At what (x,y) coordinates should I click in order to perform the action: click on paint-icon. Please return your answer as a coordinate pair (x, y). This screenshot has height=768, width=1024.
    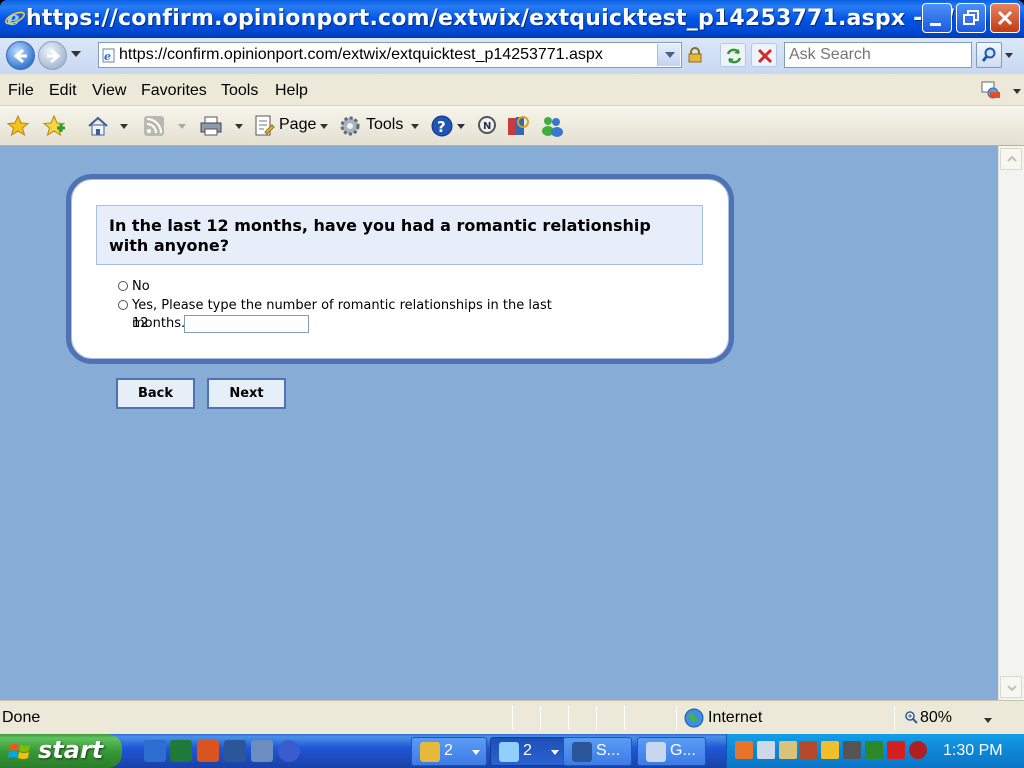
    Looking at the image, I should click on (656, 752).